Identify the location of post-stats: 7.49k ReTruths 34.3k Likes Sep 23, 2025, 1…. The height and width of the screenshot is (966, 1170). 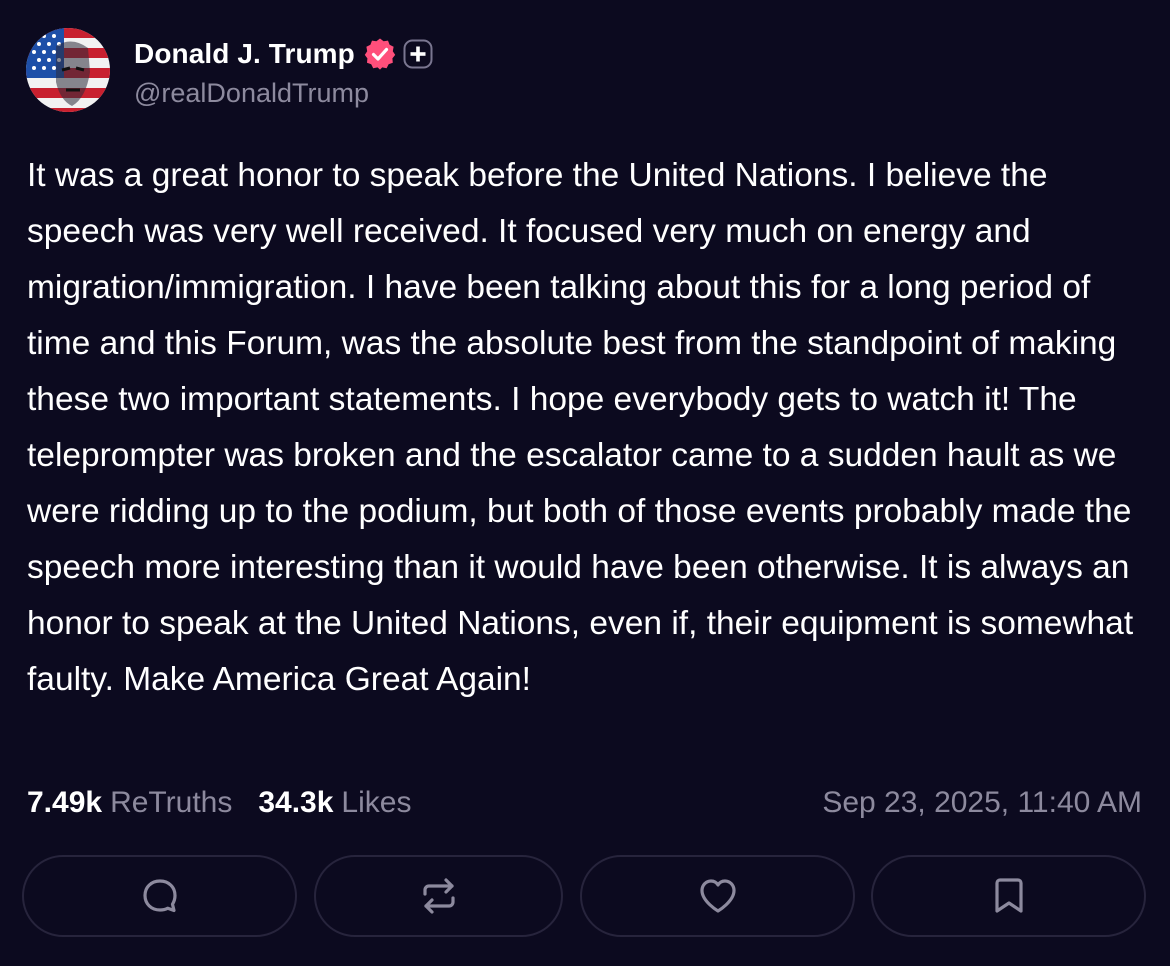
(584, 803).